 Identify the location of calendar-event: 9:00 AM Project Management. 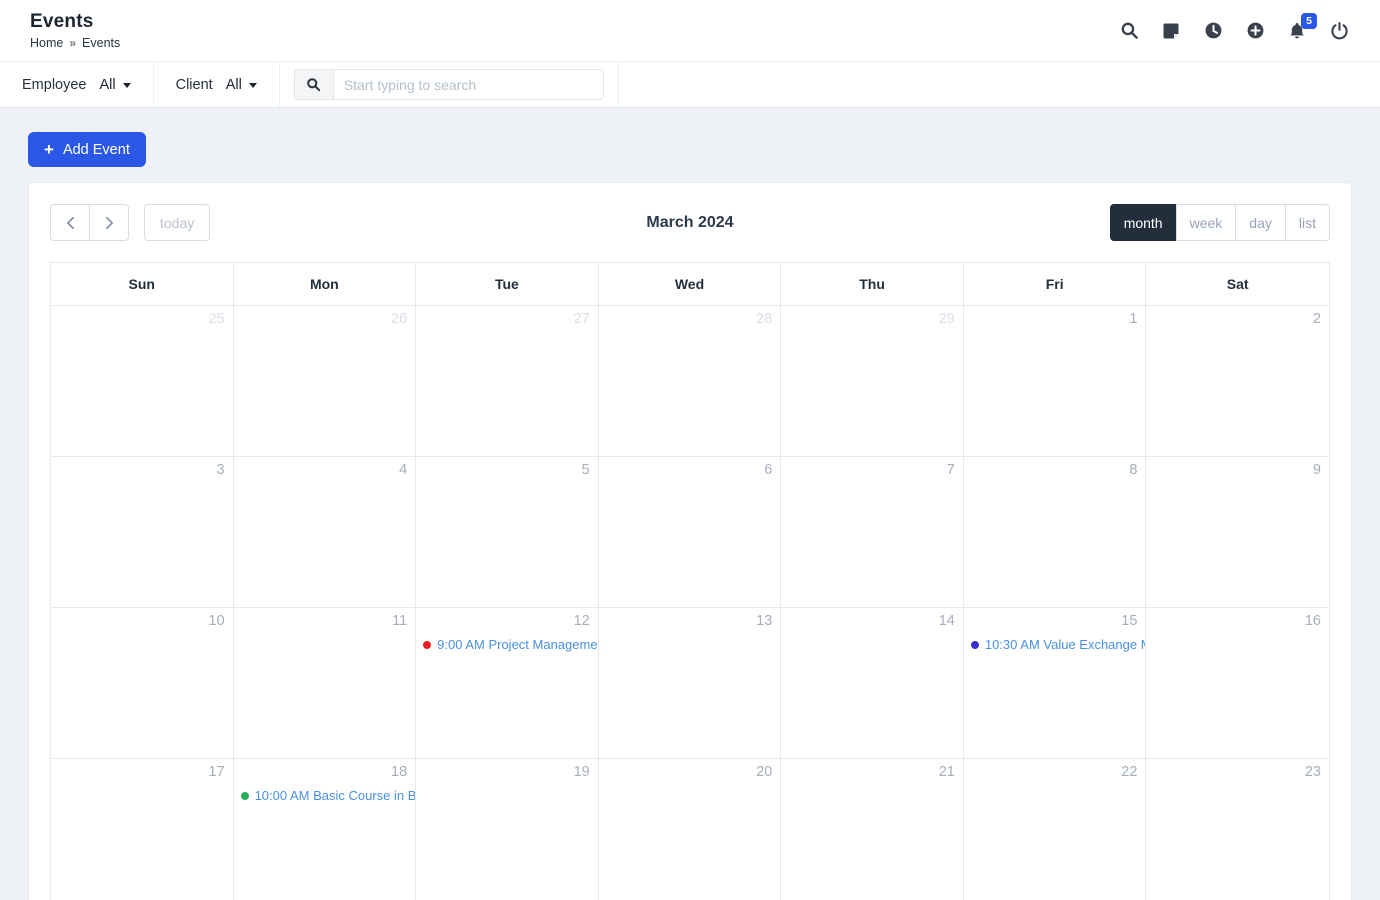
(507, 644).